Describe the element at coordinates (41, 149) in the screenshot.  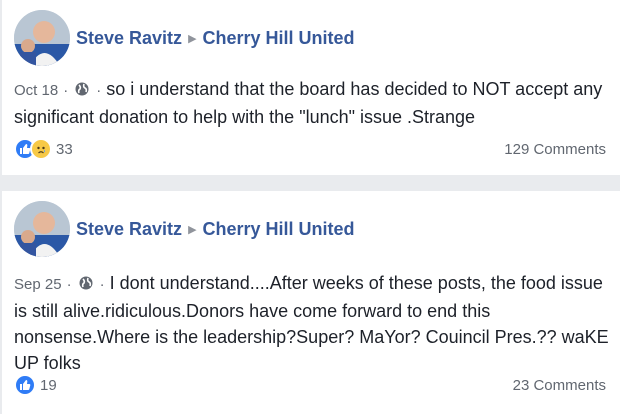
I see `sad-reaction-icon` at that location.